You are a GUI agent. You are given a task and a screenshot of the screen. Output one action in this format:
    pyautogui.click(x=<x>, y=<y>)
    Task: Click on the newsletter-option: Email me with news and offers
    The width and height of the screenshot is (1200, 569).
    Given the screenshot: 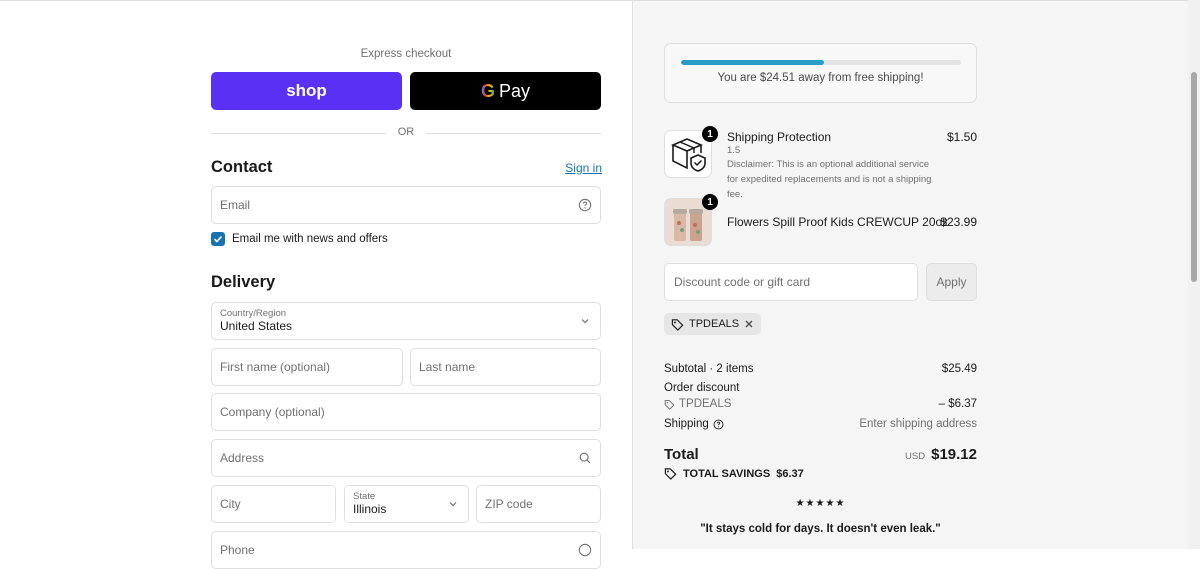 What is the action you would take?
    pyautogui.click(x=299, y=239)
    